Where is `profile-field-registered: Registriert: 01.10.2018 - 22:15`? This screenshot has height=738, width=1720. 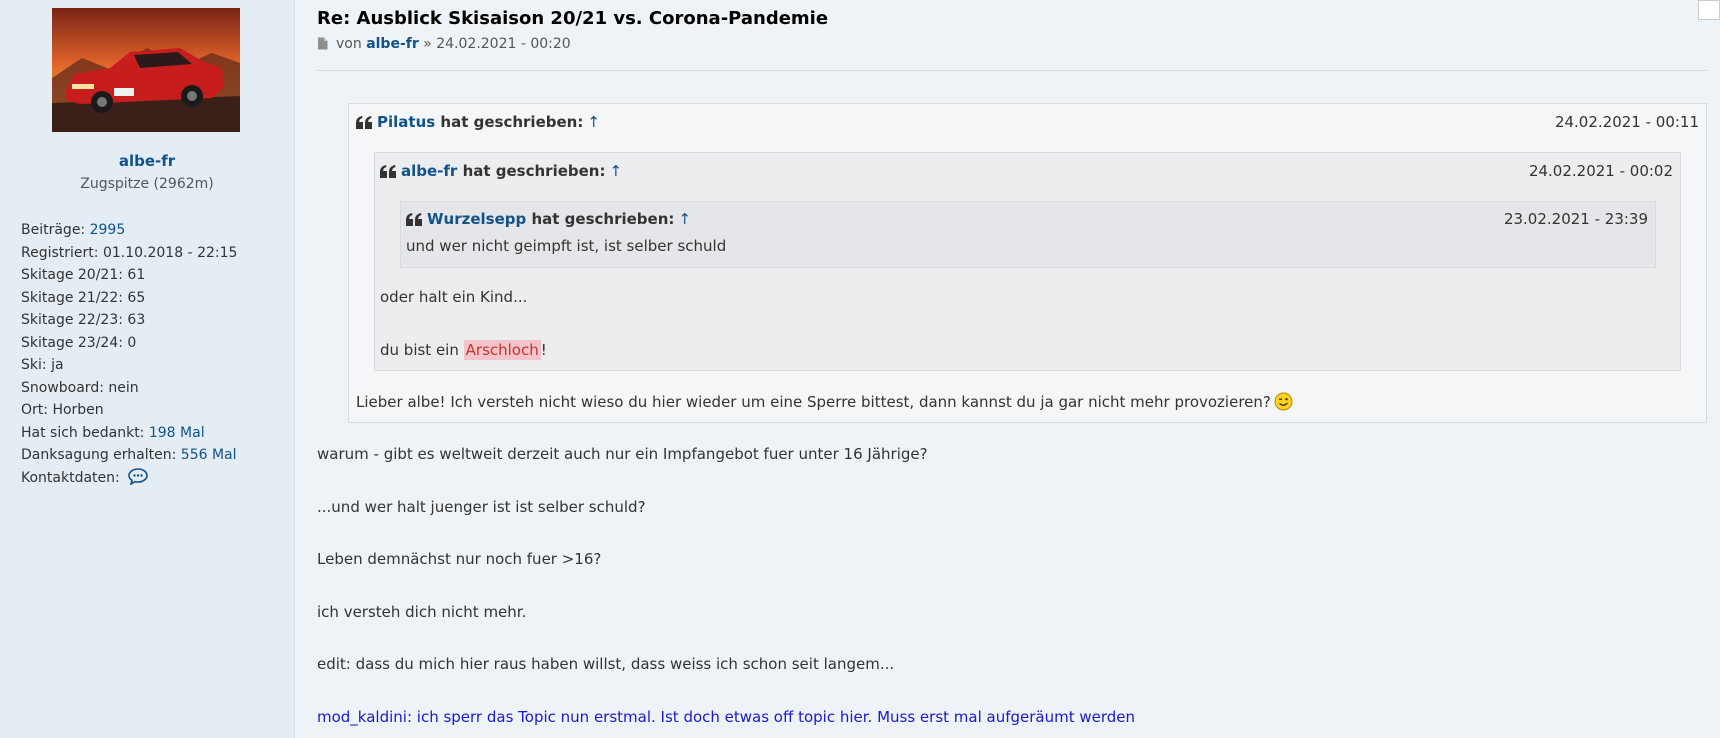
profile-field-registered: Registriert: 01.10.2018 - 22:15 is located at coordinates (129, 252).